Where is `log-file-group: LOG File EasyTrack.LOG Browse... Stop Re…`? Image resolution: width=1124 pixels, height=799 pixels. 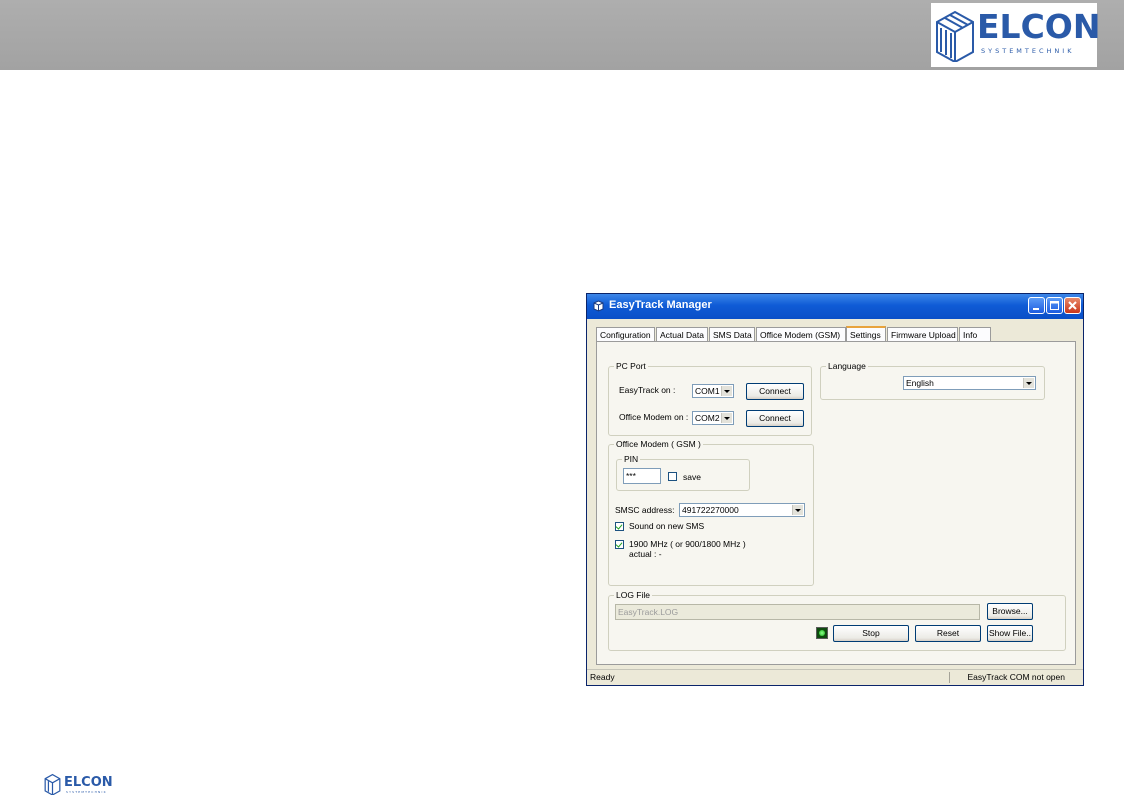
log-file-group: LOG File EasyTrack.LOG Browse... Stop Re… is located at coordinates (837, 620).